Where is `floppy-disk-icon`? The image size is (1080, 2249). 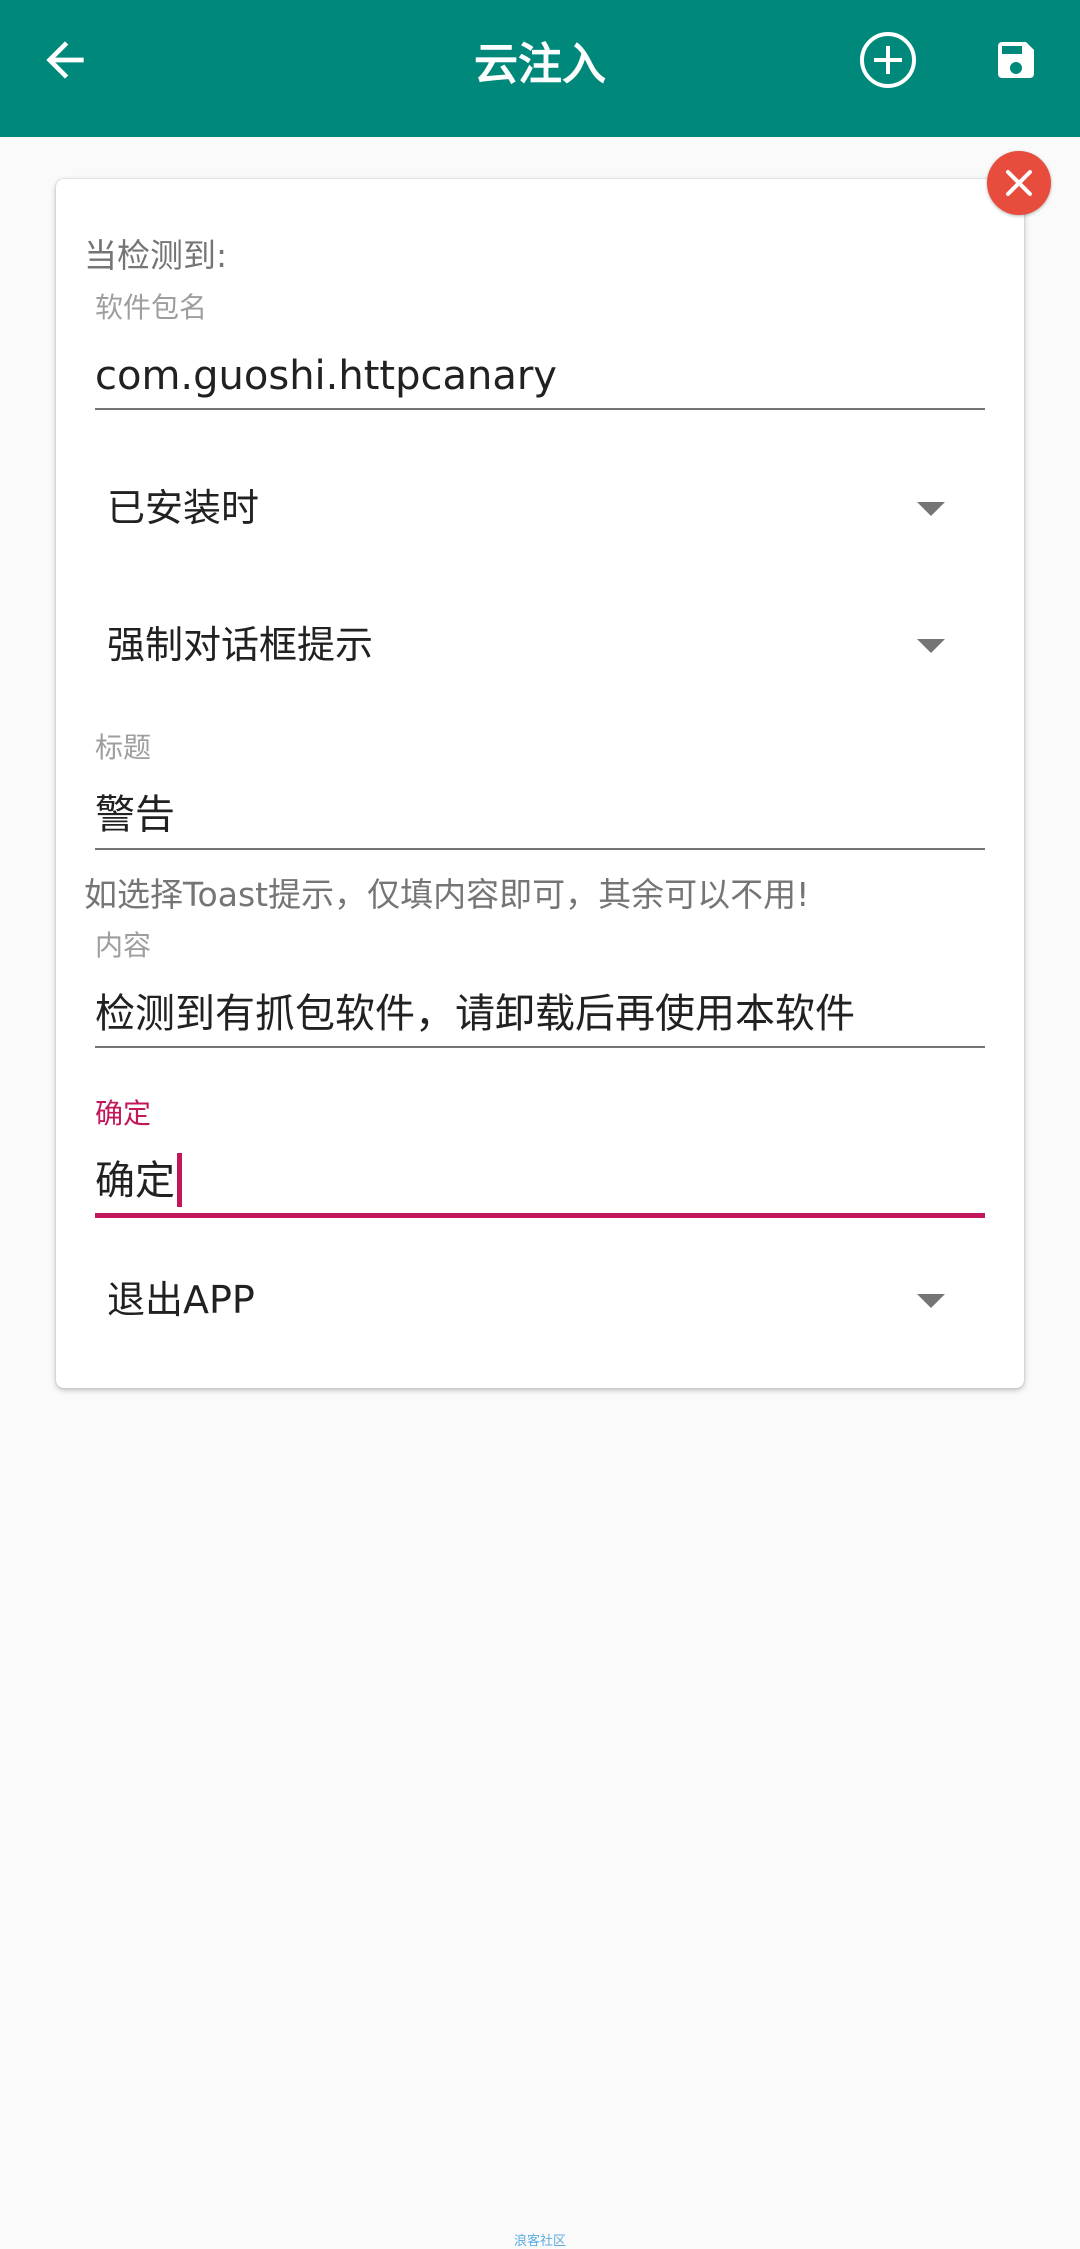 floppy-disk-icon is located at coordinates (1016, 60).